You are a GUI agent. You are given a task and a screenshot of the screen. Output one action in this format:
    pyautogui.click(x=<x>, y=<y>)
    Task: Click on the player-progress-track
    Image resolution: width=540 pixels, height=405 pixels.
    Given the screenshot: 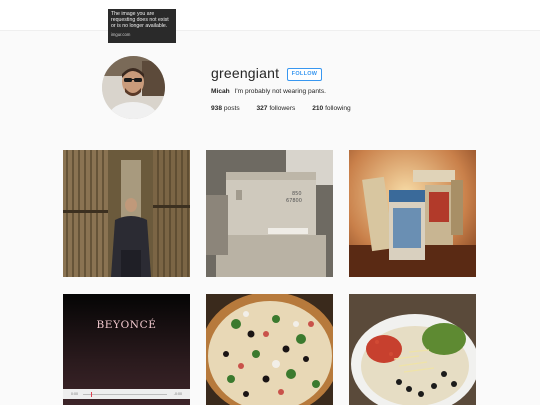 What is the action you would take?
    pyautogui.click(x=125, y=394)
    